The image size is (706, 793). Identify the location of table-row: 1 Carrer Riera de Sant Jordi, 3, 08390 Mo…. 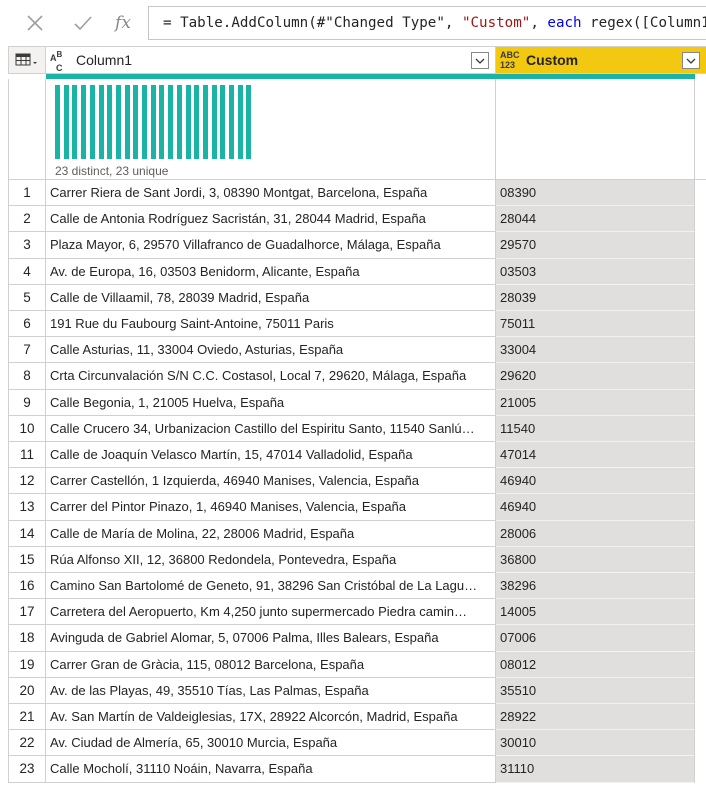
(357, 193).